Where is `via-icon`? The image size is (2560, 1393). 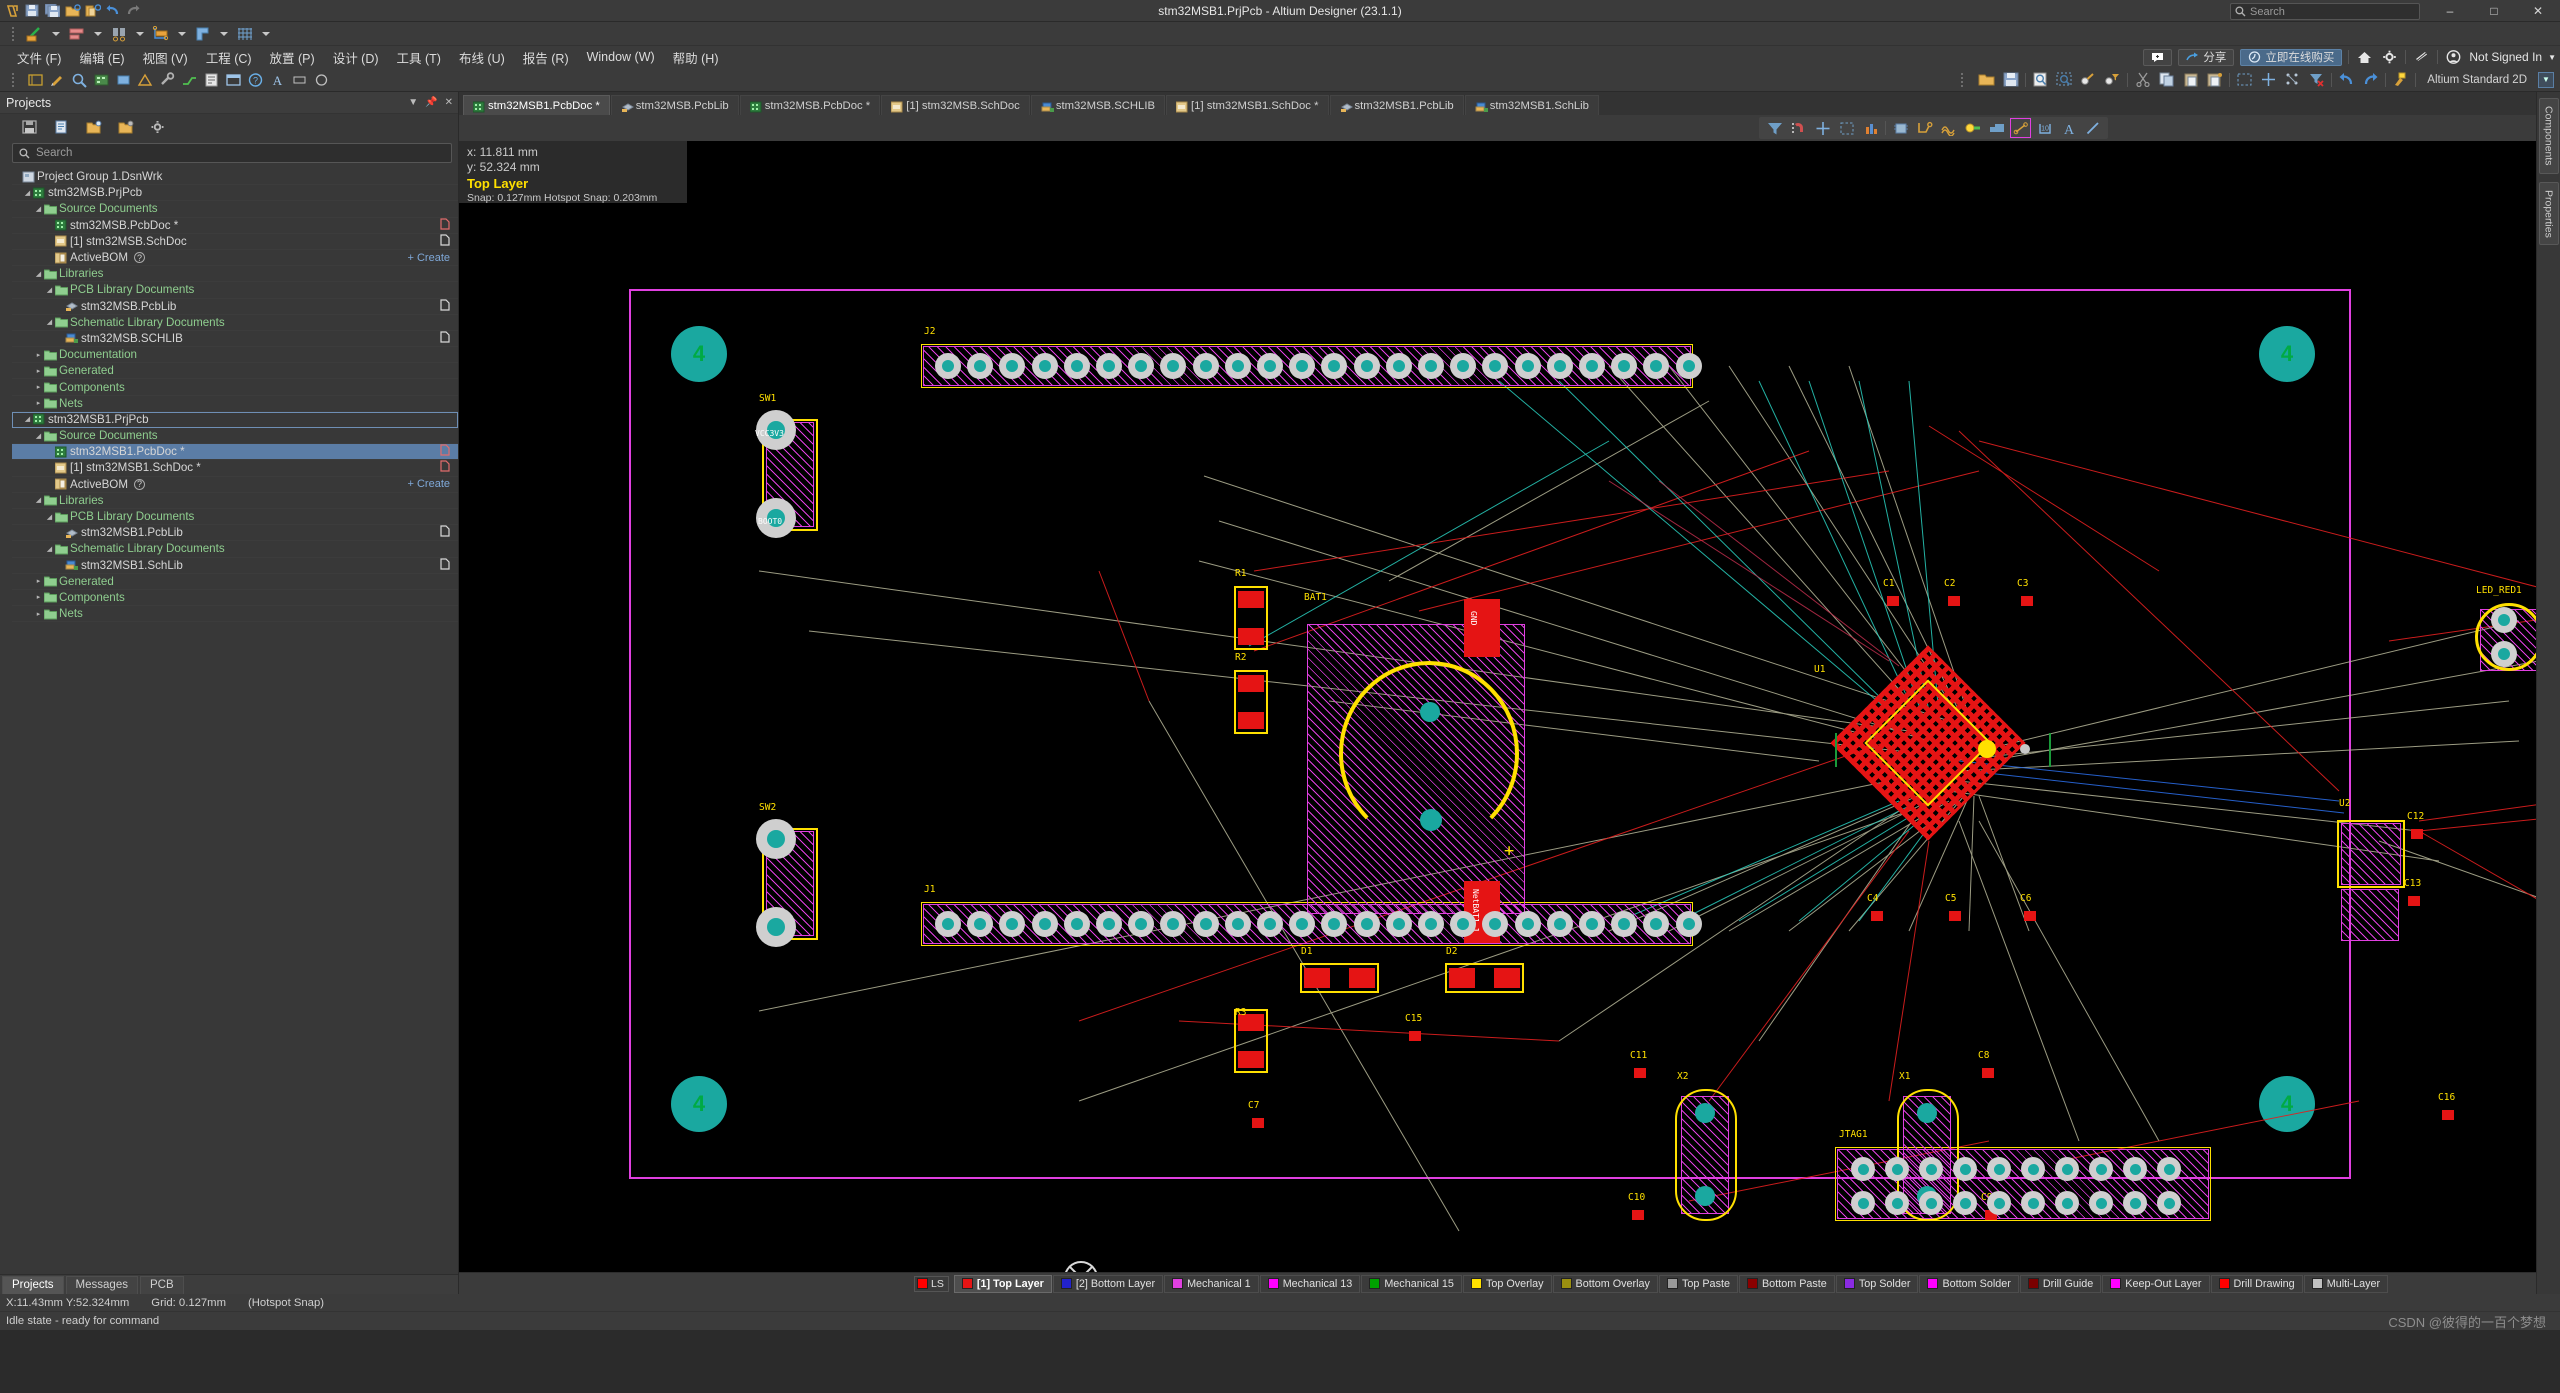
via-icon is located at coordinates (1972, 128).